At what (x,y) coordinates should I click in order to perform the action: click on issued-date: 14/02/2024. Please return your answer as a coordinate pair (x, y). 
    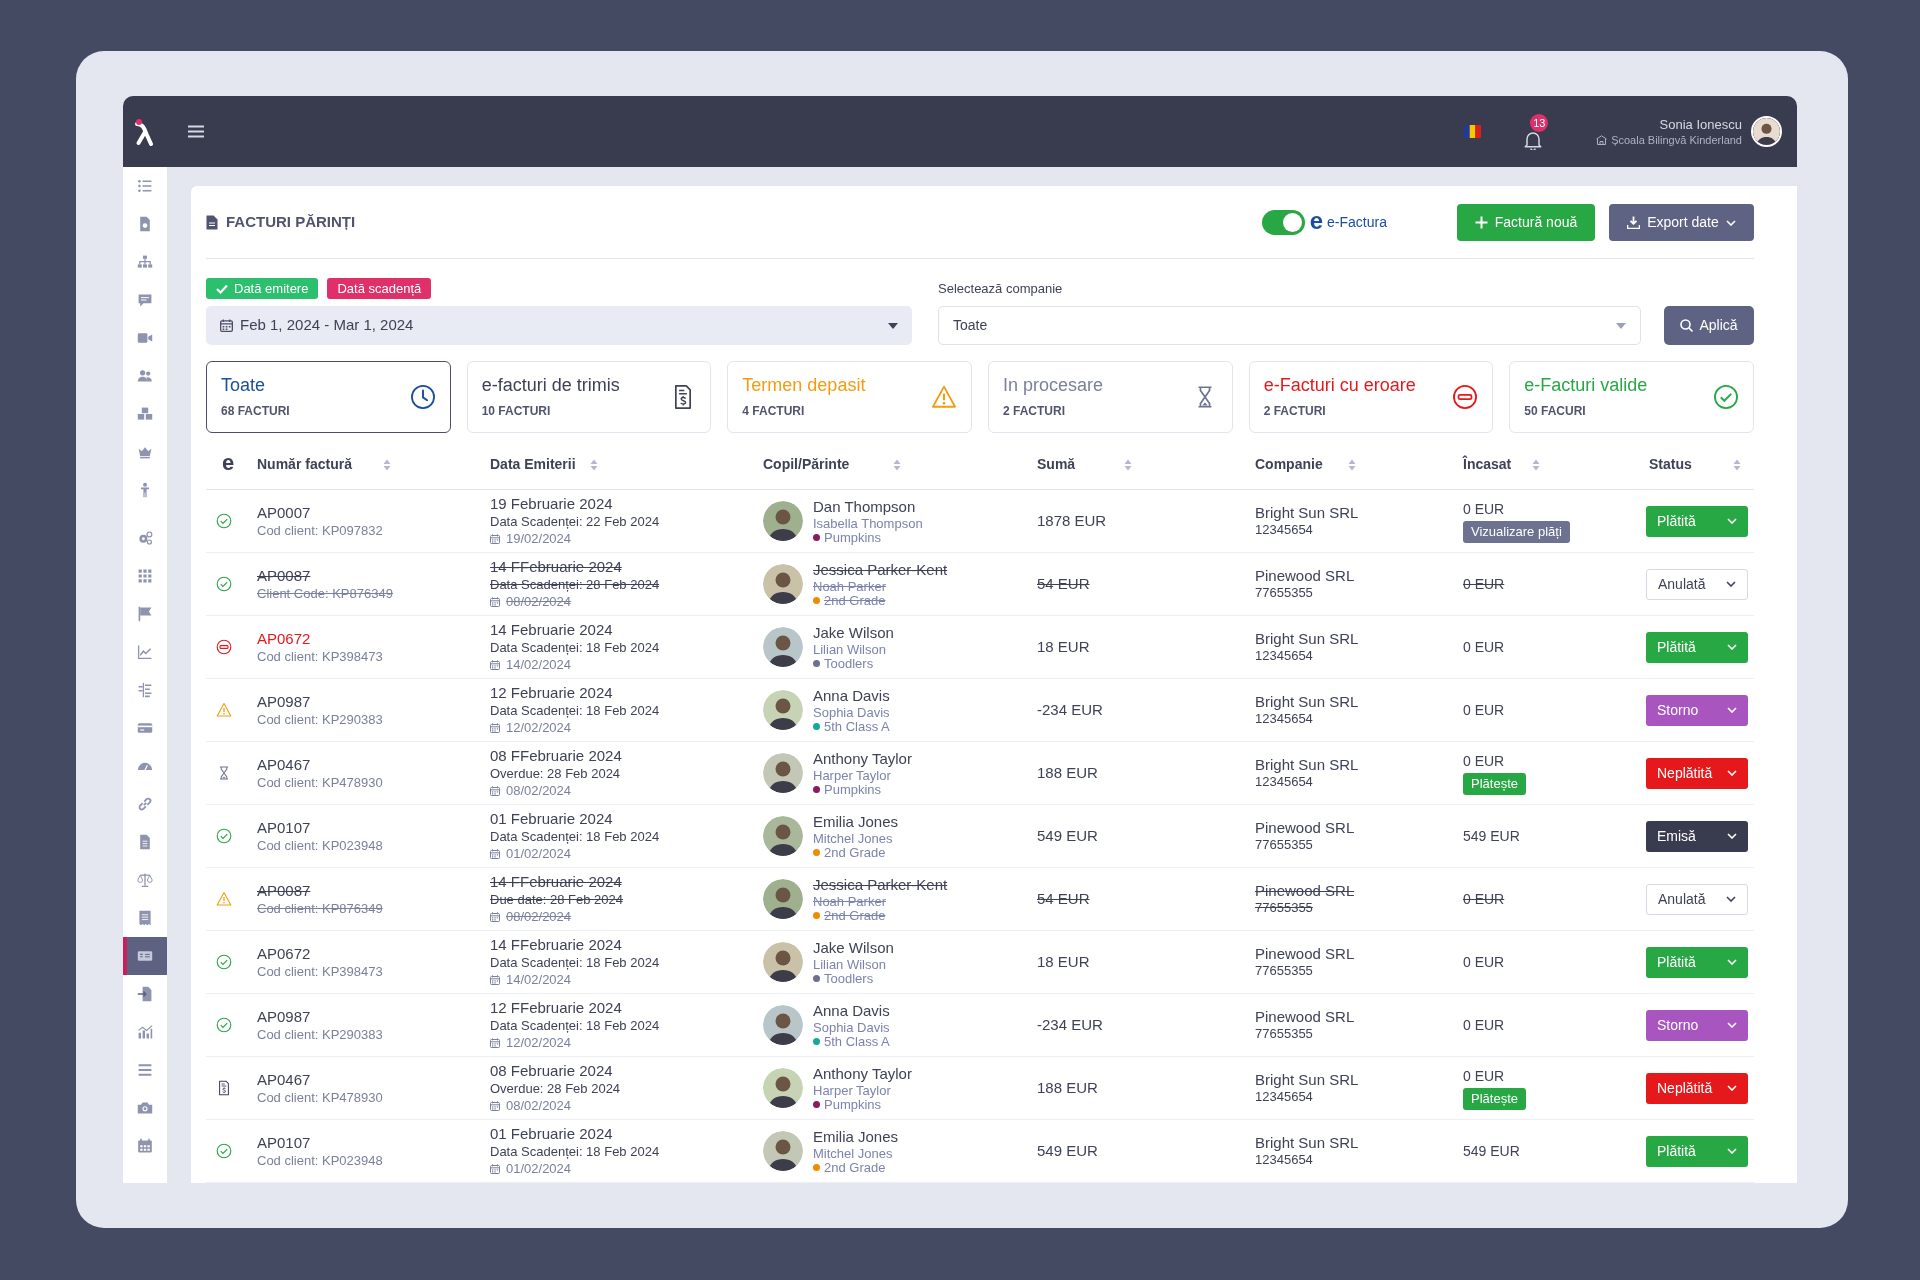
    Looking at the image, I should click on (539, 979).